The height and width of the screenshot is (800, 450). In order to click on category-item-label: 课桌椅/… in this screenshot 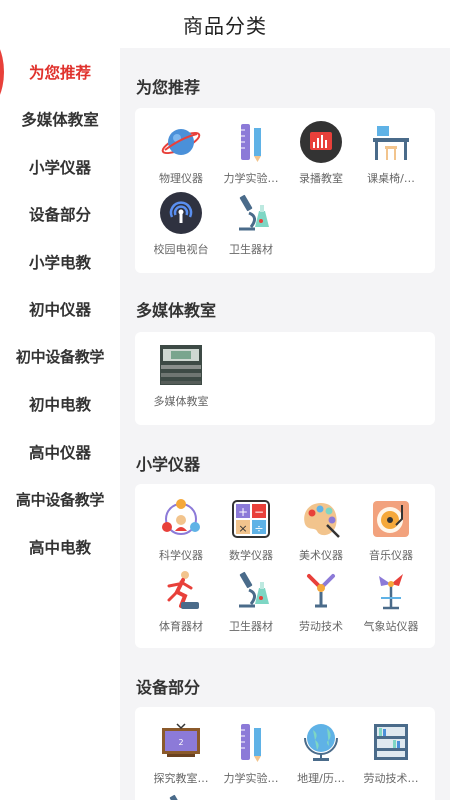, I will do `click(391, 178)`.